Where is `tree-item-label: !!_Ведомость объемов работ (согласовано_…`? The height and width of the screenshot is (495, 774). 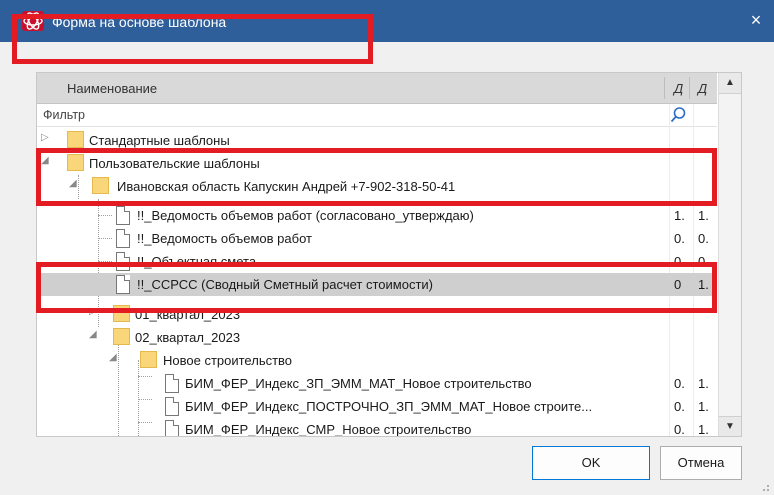
tree-item-label: !!_Ведомость объемов работ (согласовано_… is located at coordinates (305, 215).